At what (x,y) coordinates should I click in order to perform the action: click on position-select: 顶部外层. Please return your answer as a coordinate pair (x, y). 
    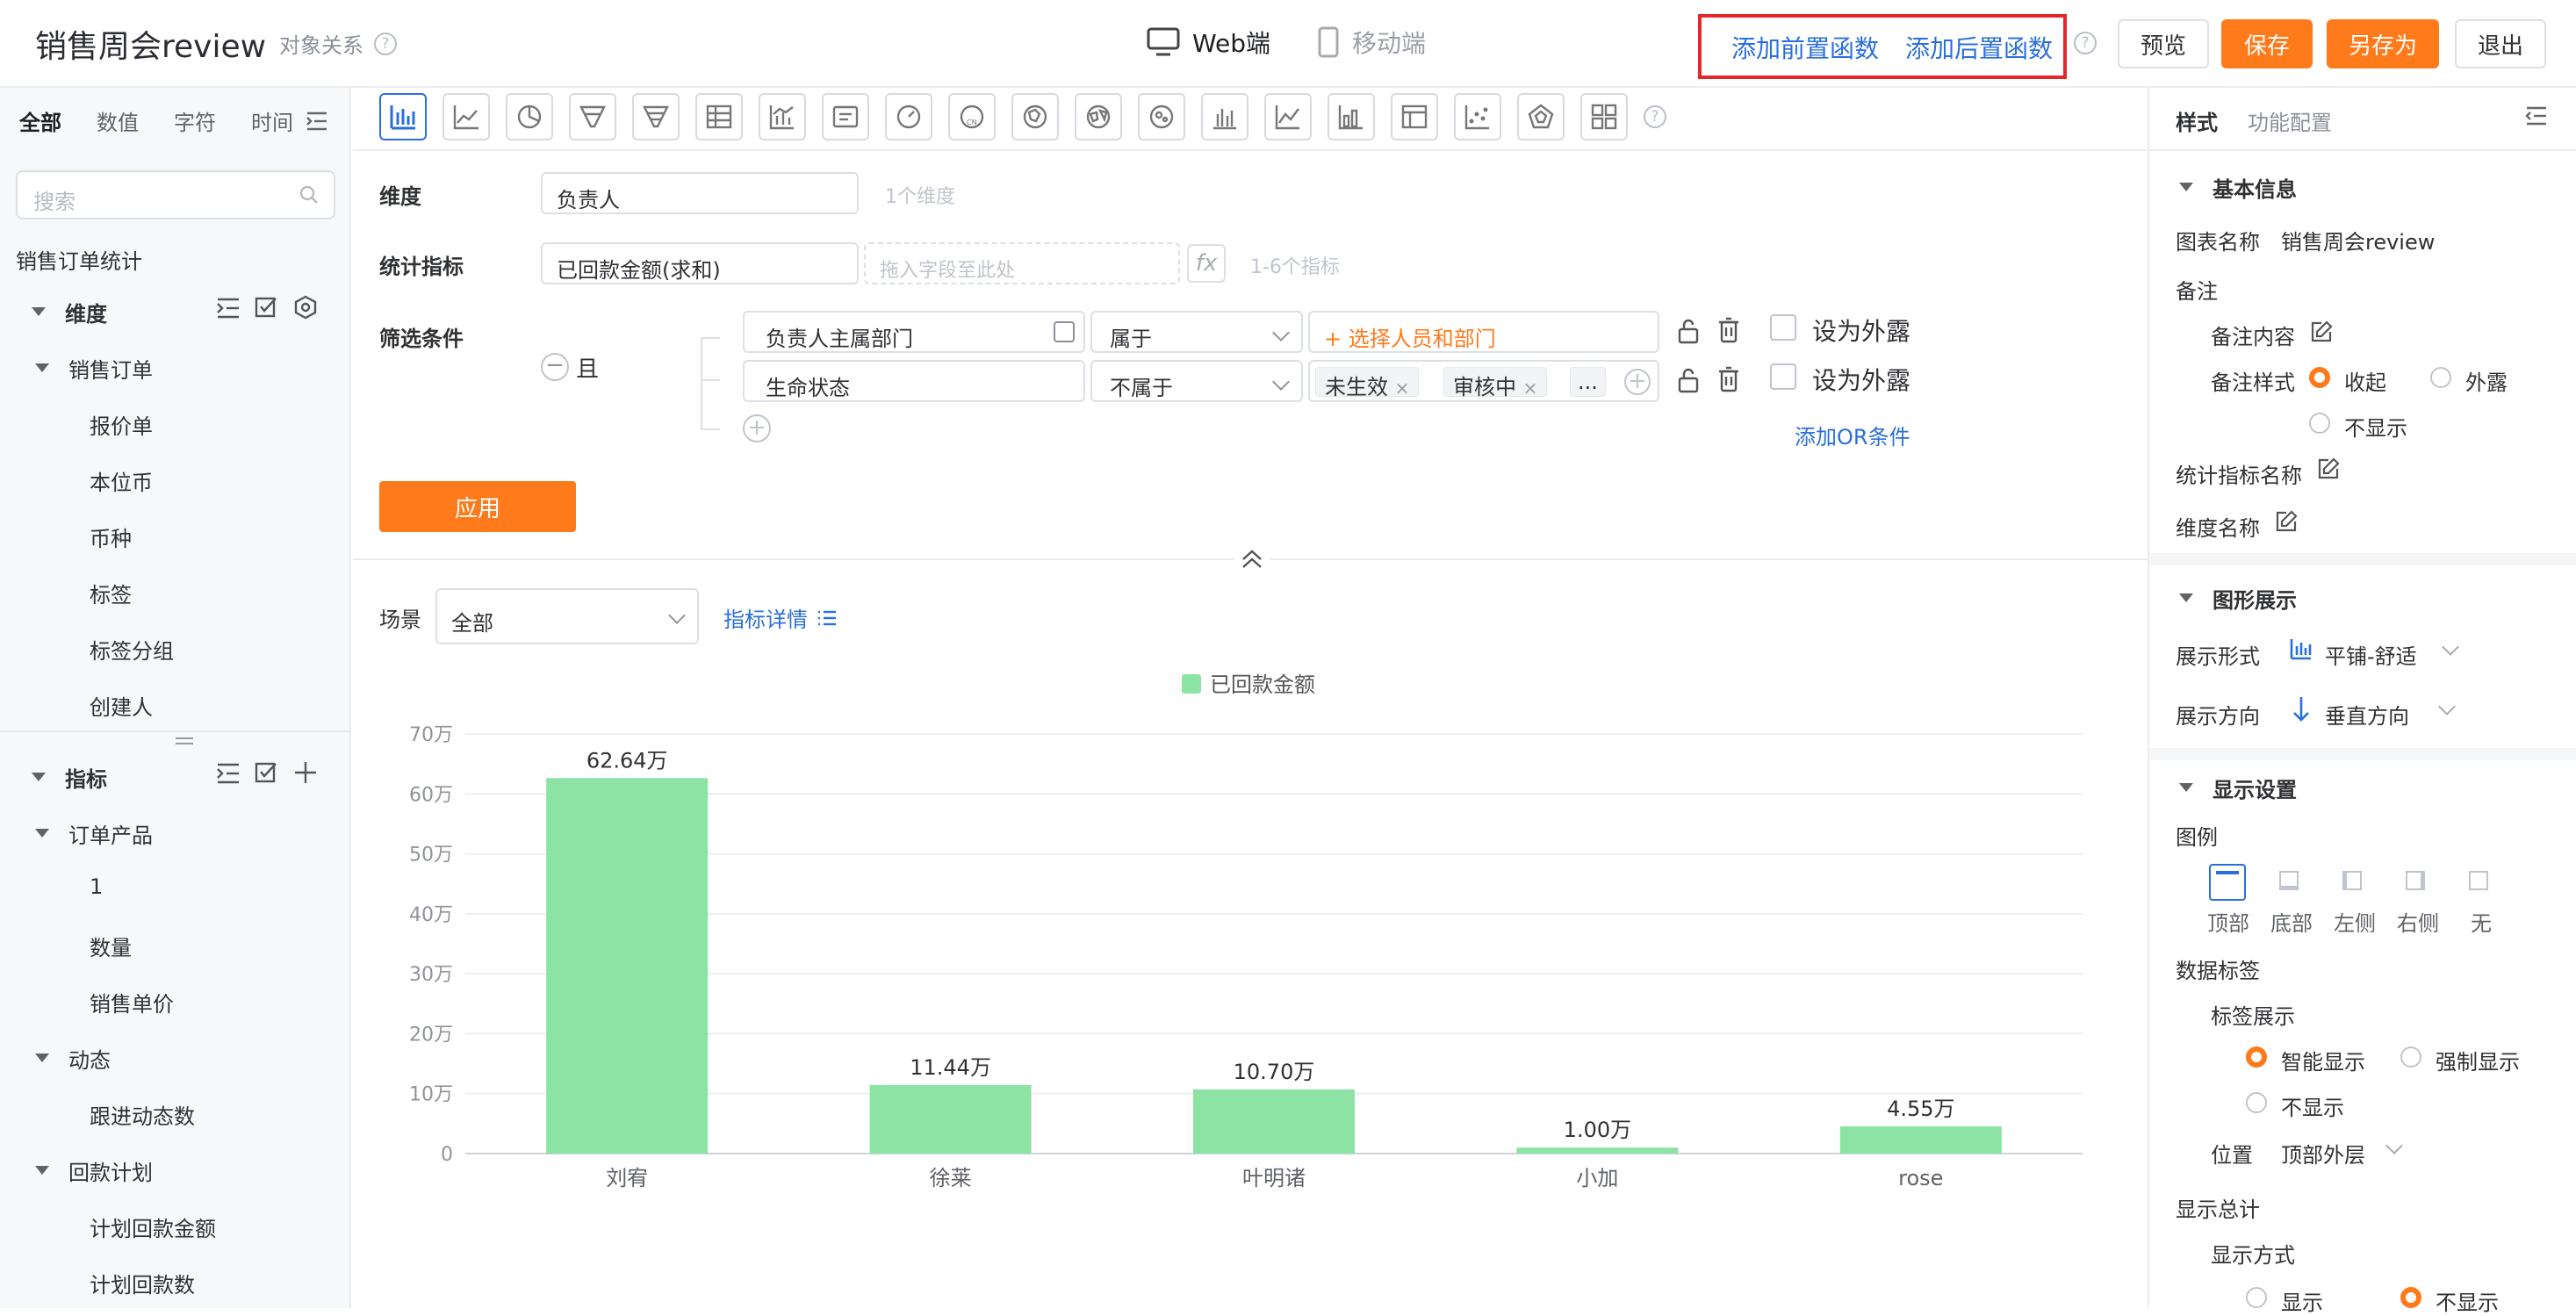
    Looking at the image, I should click on (2323, 1153).